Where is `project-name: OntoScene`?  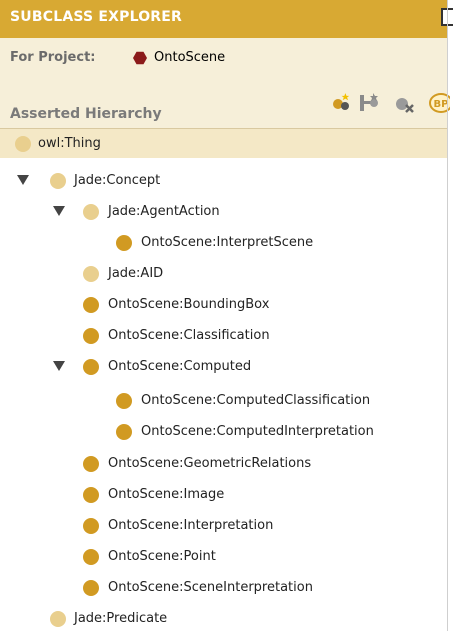 project-name: OntoScene is located at coordinates (190, 57).